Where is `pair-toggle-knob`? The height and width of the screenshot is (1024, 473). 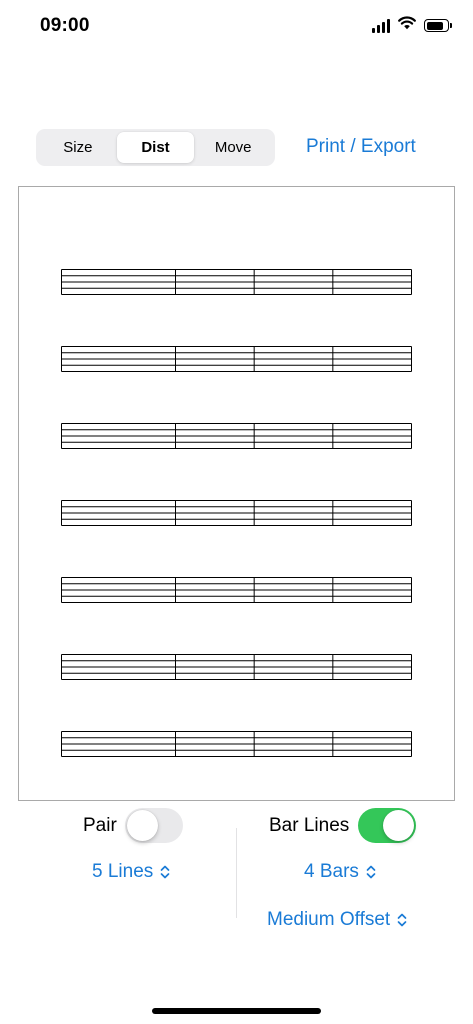 pair-toggle-knob is located at coordinates (142, 825).